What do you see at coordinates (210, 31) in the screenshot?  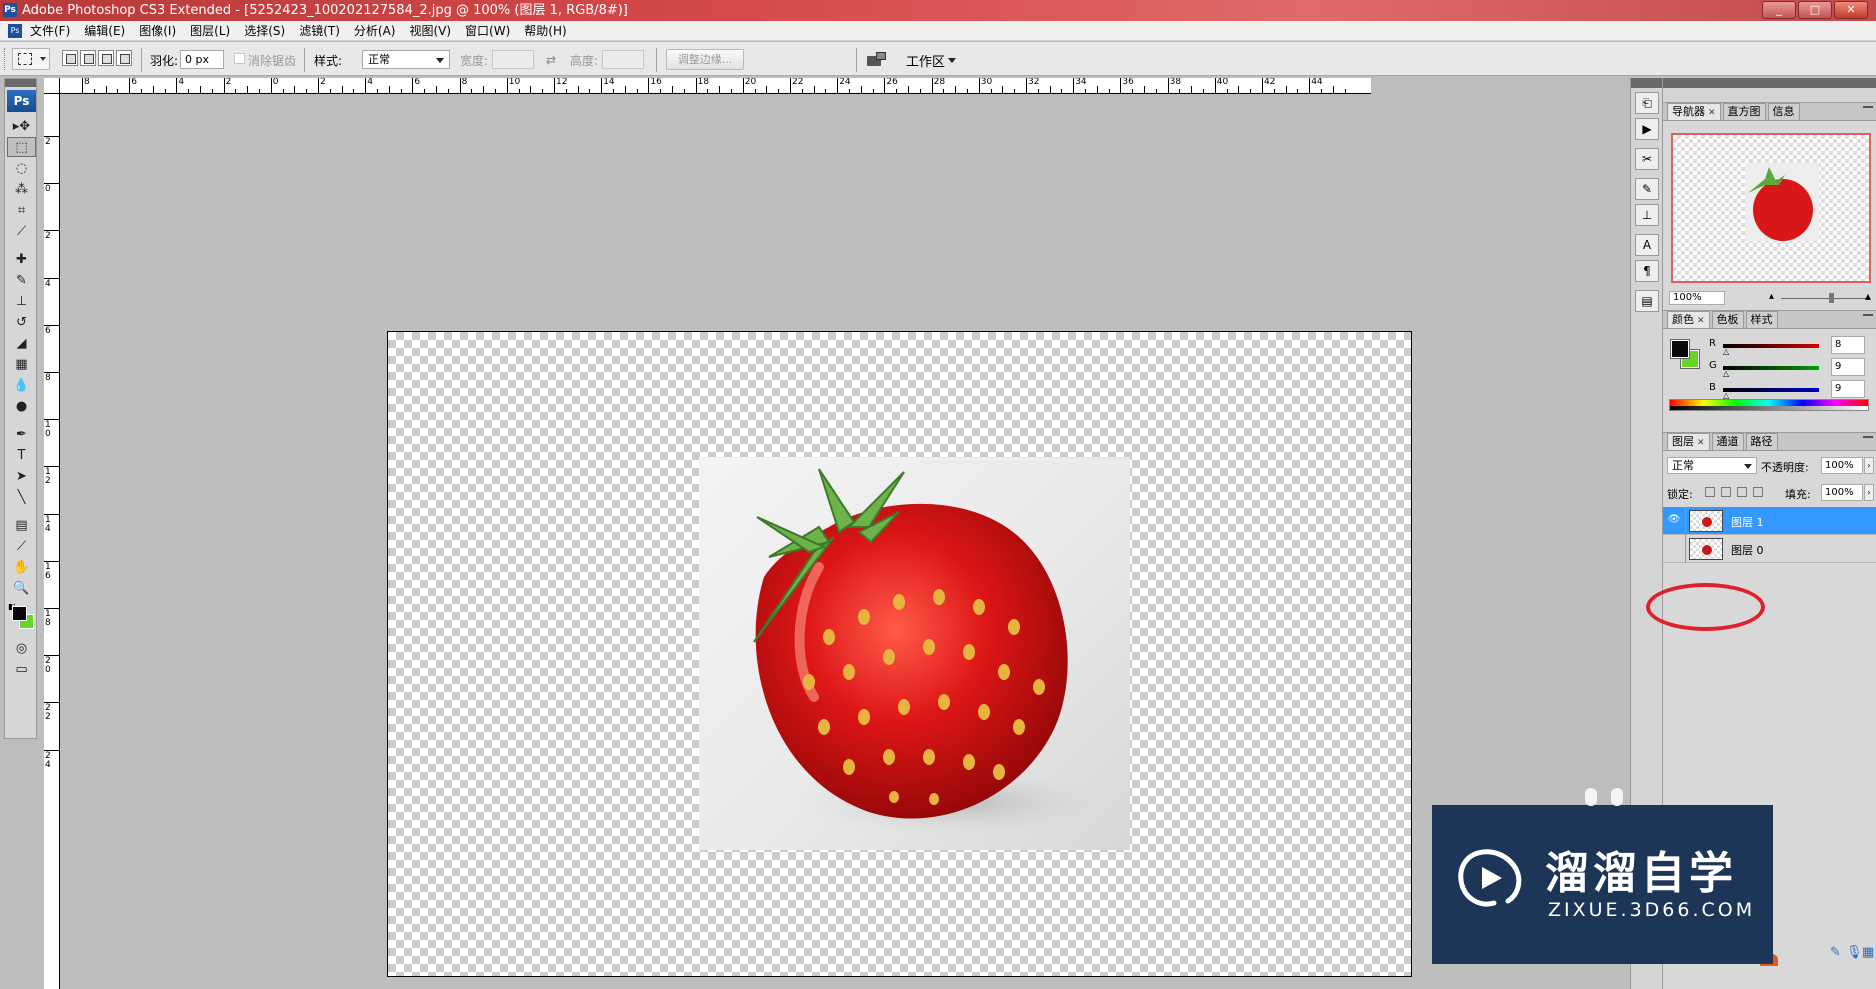 I see `menu-layer: 图层(L)` at bounding box center [210, 31].